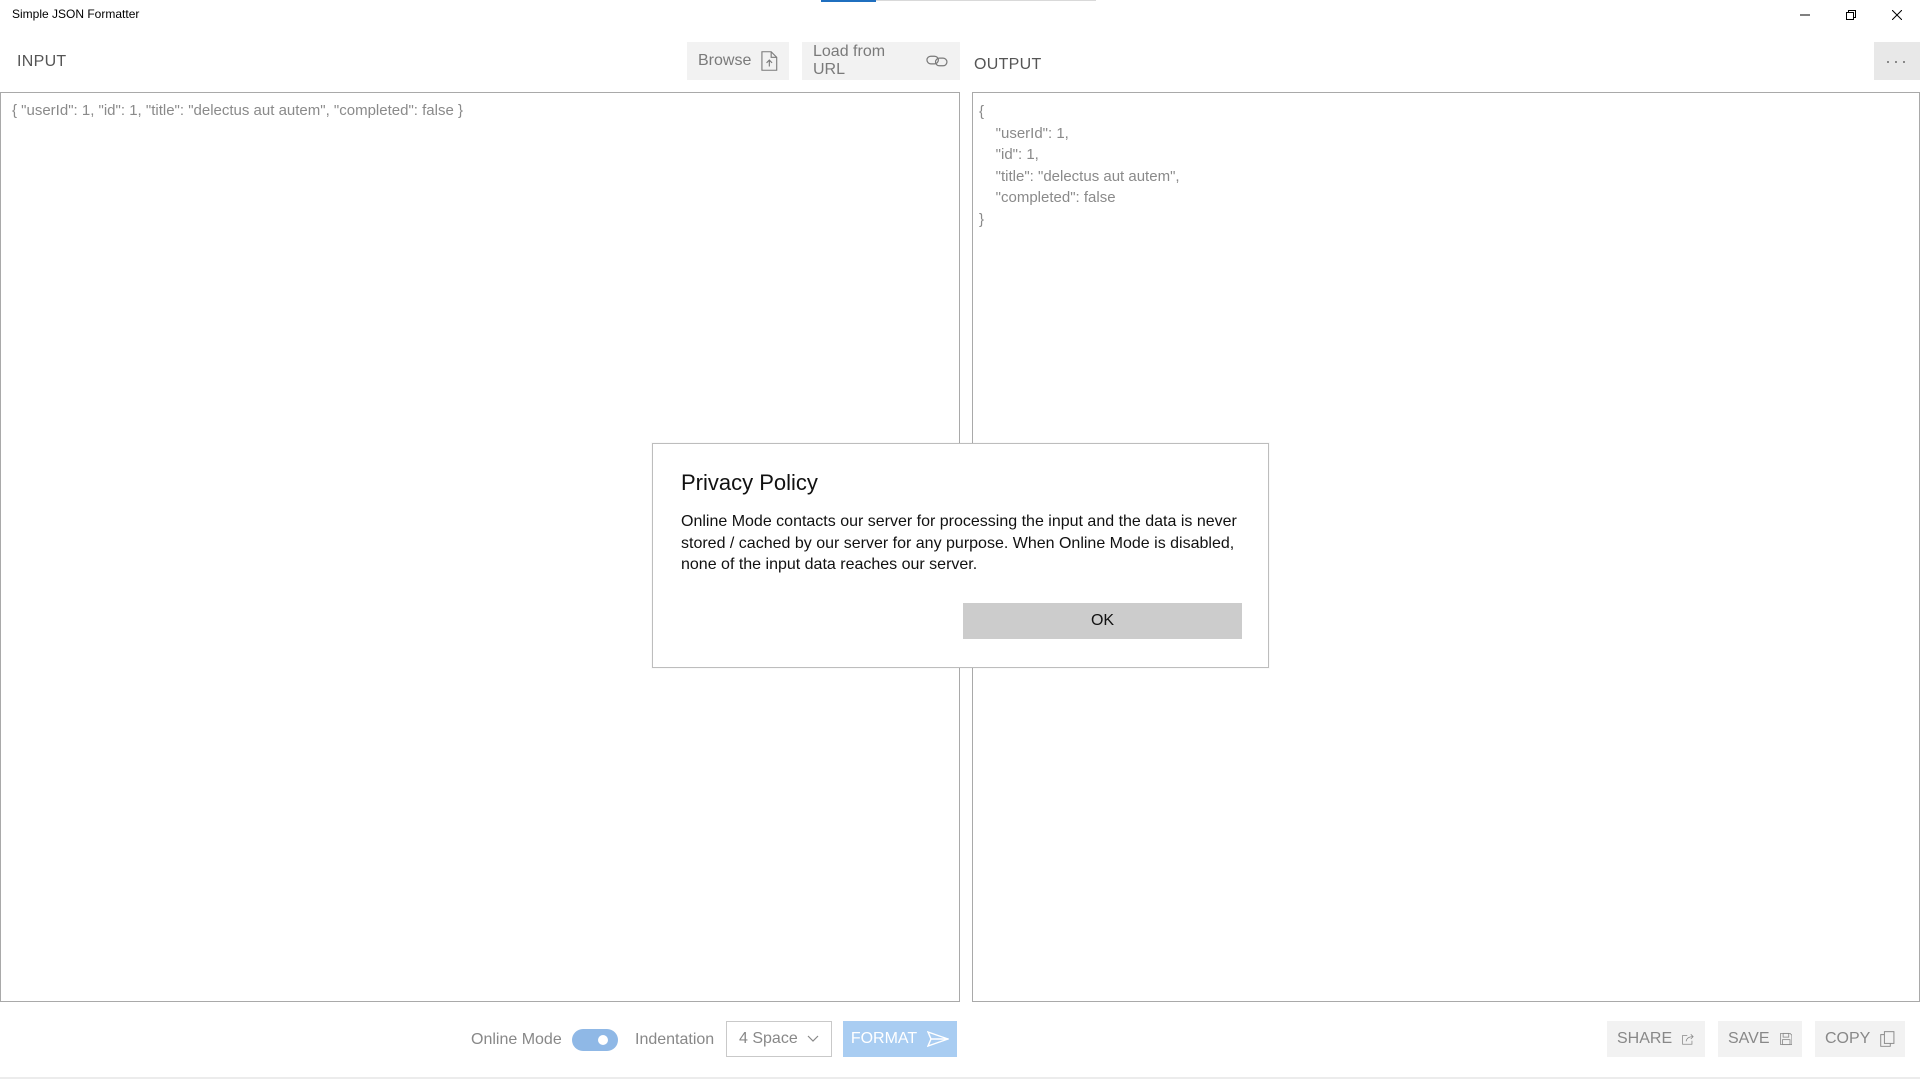  What do you see at coordinates (603, 1040) in the screenshot?
I see `toggle-knob` at bounding box center [603, 1040].